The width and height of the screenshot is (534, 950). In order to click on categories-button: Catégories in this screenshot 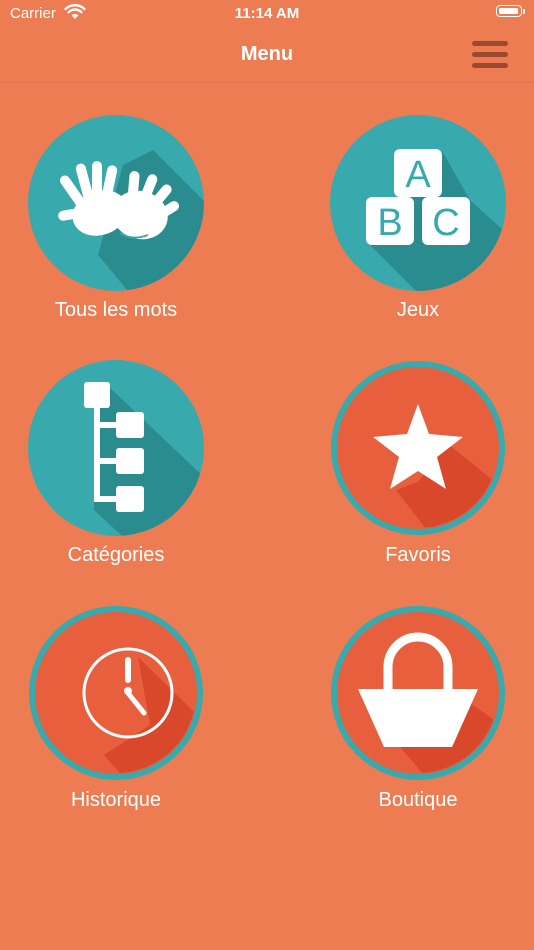, I will do `click(116, 470)`.